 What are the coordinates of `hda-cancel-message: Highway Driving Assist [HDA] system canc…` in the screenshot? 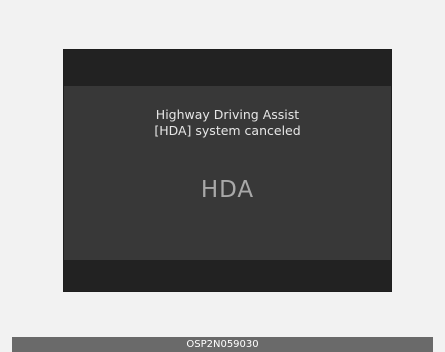 It's located at (227, 123).